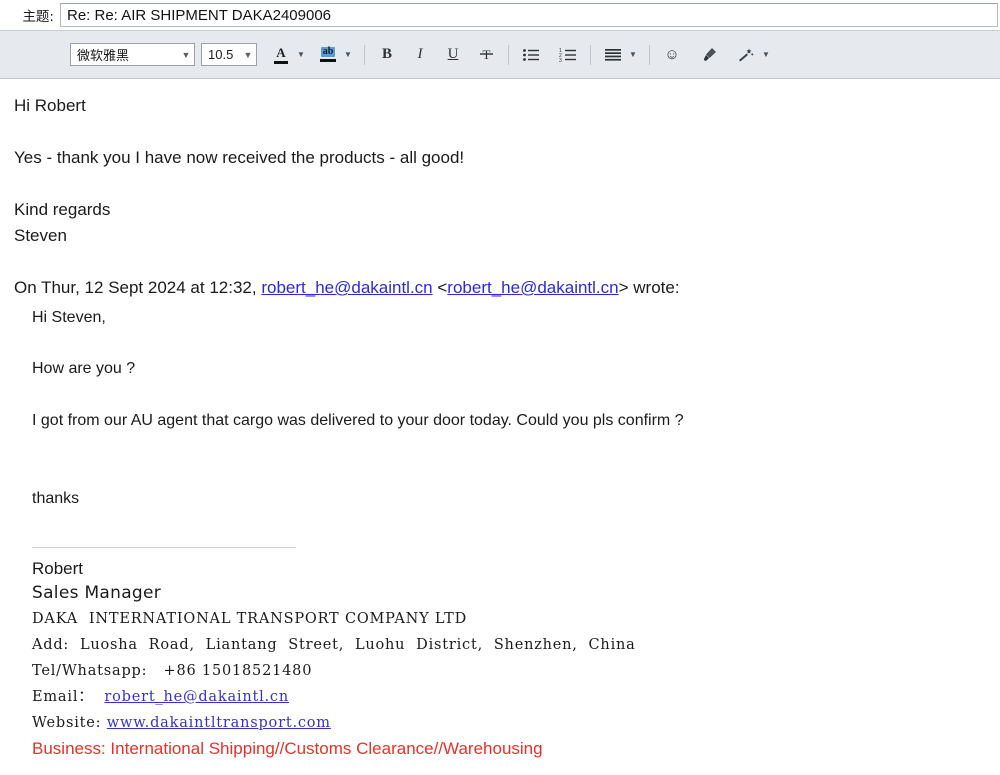 This screenshot has height=775, width=1000. I want to click on signature-email-row: Email： robert_he@dakaintl.cn, so click(516, 697).